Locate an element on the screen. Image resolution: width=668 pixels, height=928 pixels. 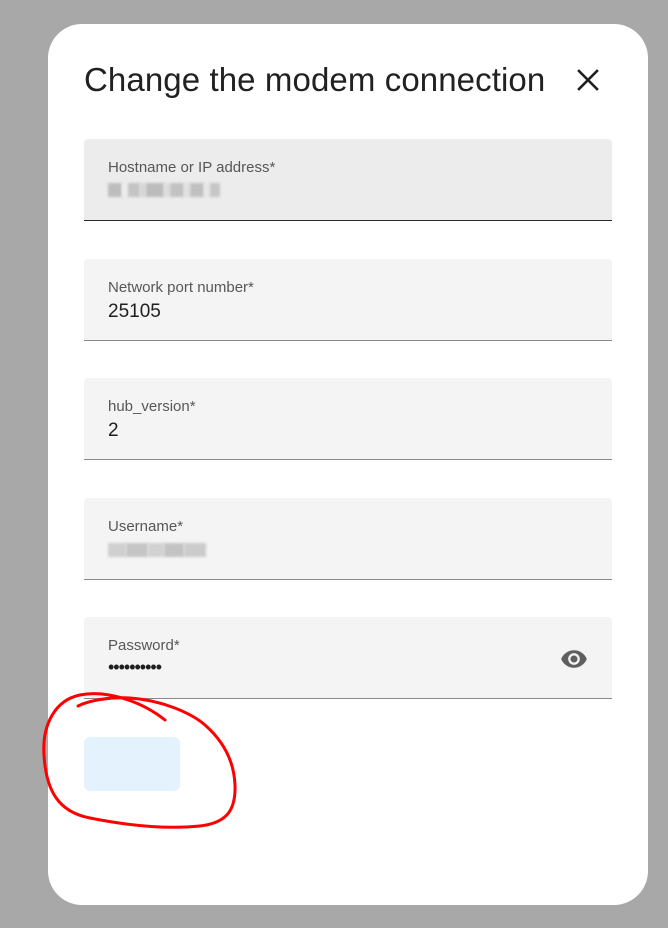
password-value: •••••••••• is located at coordinates (135, 667).